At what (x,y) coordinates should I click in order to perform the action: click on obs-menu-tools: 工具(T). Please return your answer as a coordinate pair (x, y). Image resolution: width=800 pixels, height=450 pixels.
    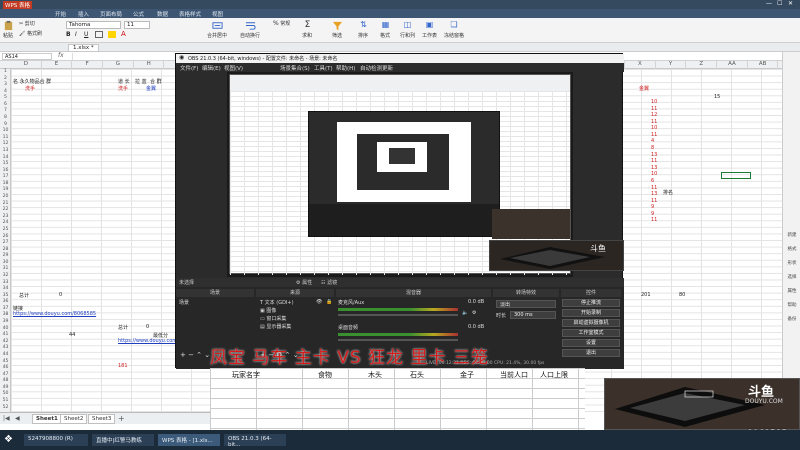
    Looking at the image, I should click on (323, 68).